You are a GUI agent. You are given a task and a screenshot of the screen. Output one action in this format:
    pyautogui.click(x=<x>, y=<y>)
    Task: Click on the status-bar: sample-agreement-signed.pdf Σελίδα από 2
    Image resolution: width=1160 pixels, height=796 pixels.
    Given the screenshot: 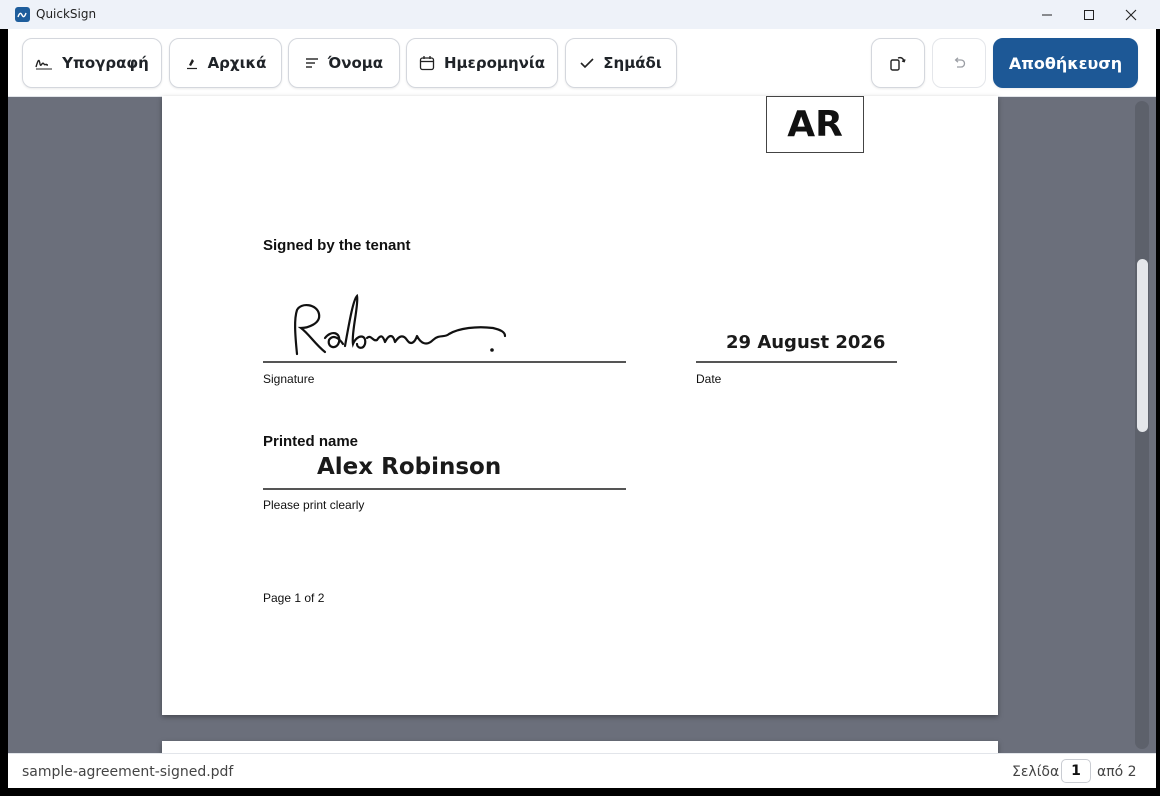 What is the action you would take?
    pyautogui.click(x=582, y=770)
    